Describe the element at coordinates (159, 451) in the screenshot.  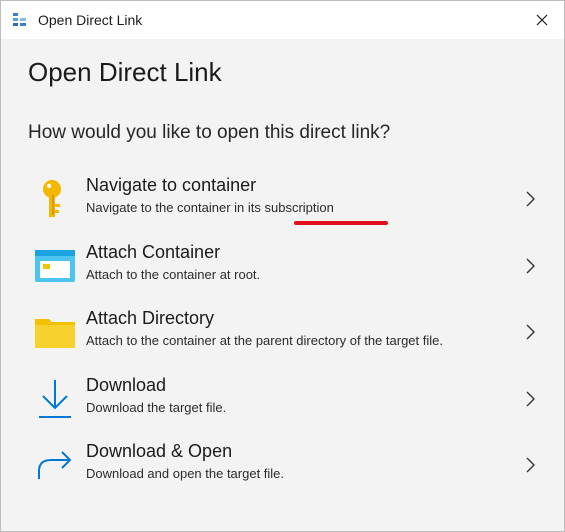
I see `option-title: Download & Open` at that location.